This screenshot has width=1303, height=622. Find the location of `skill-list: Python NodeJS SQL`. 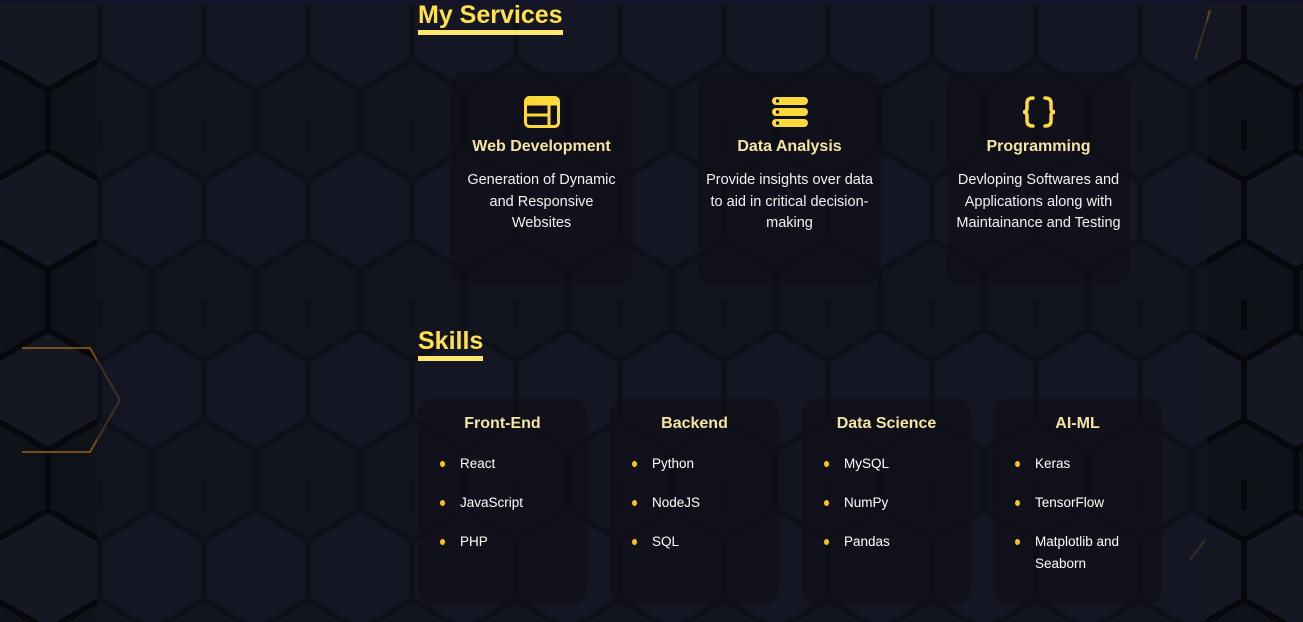

skill-list: Python NodeJS SQL is located at coordinates (694, 503).